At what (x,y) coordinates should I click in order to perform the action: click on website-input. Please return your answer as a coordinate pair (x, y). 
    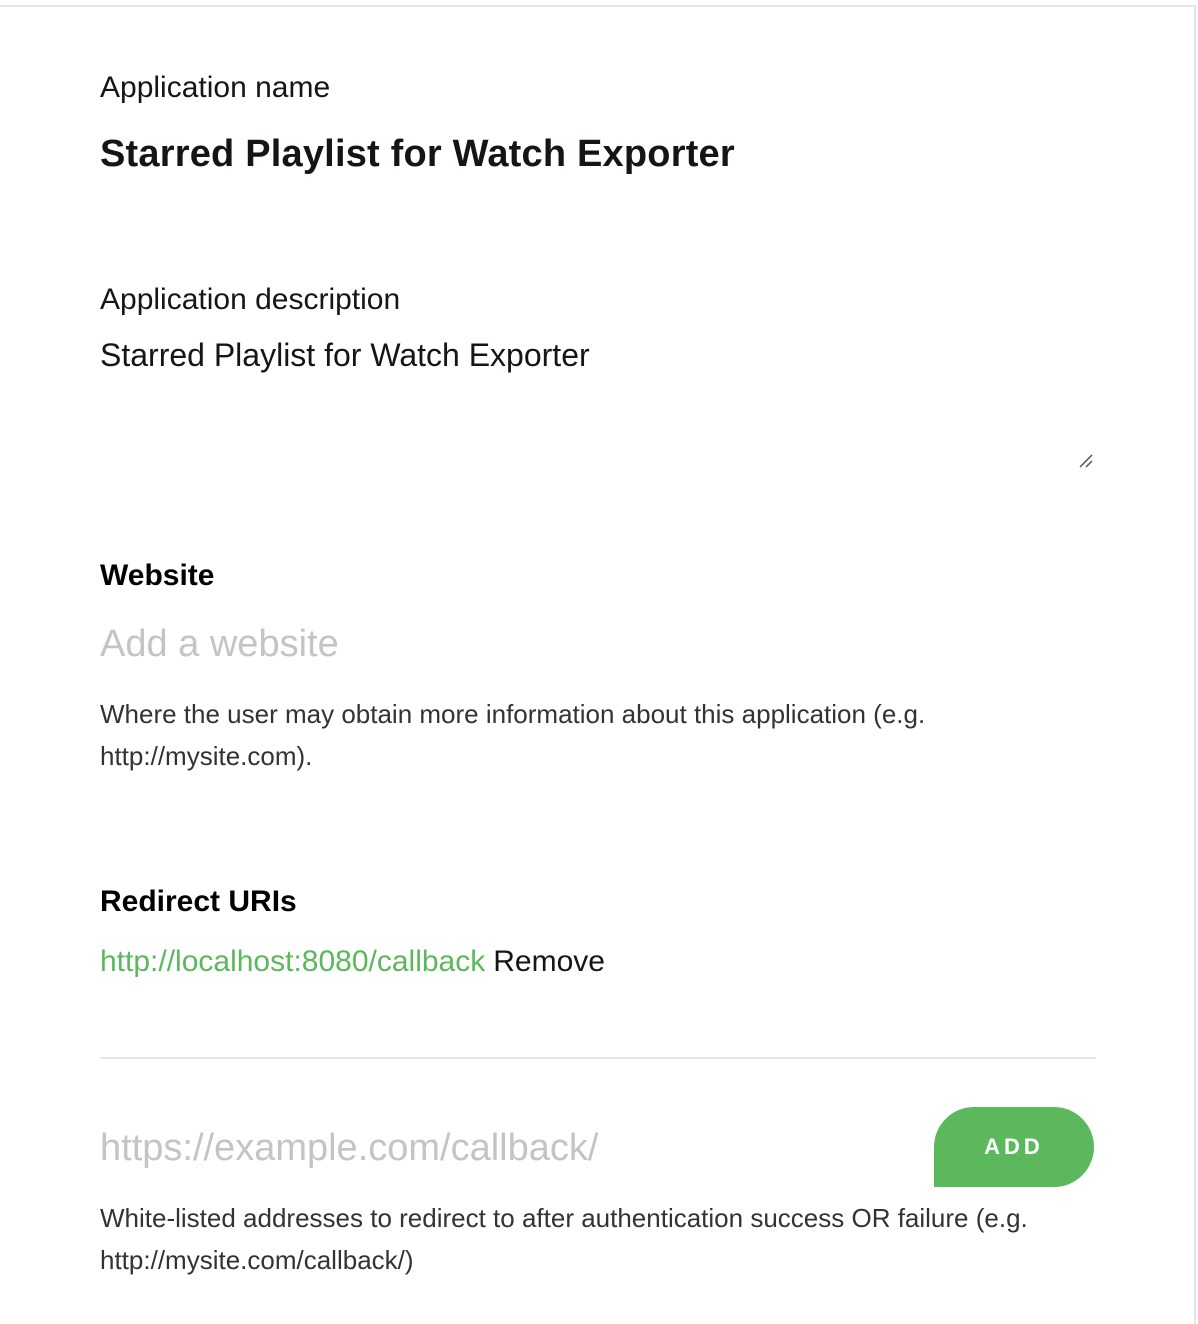
    Looking at the image, I should click on (598, 644).